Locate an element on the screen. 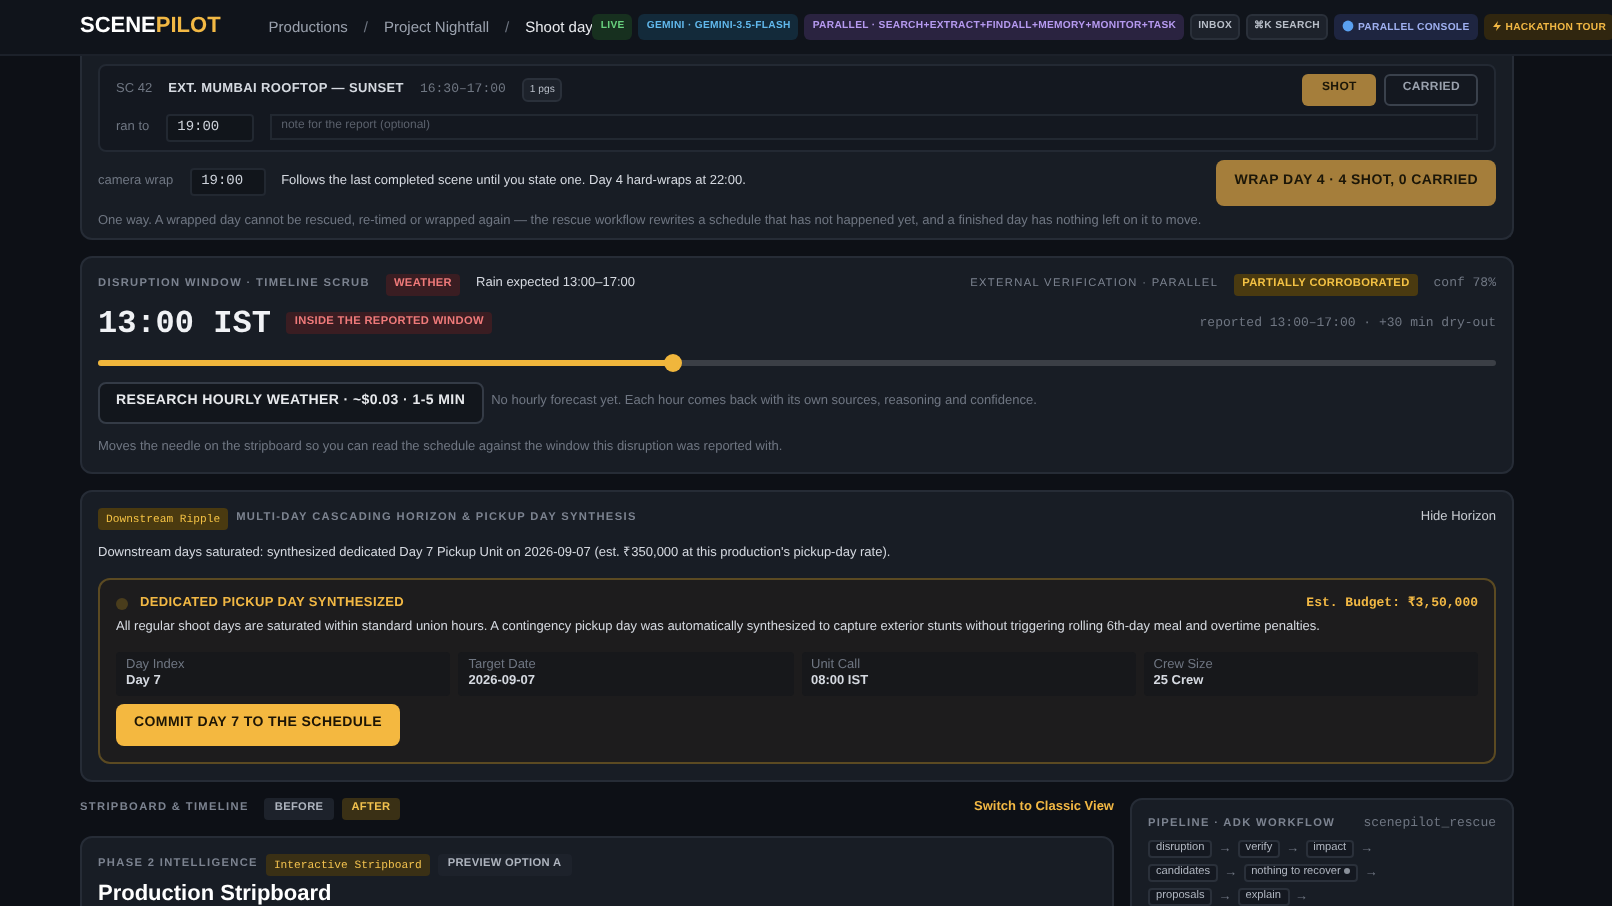 This screenshot has width=1612, height=906. panel-heading: Production Stripboard is located at coordinates (216, 894).